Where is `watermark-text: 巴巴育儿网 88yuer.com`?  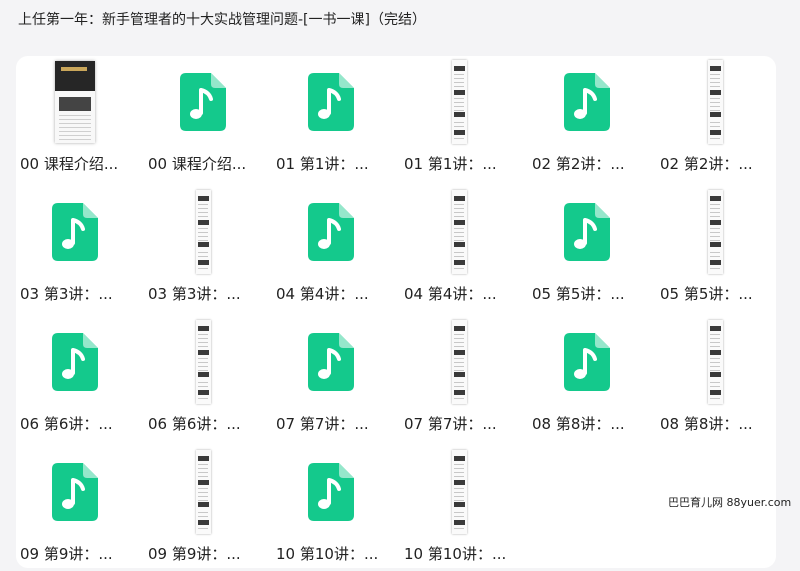 watermark-text: 巴巴育儿网 88yuer.com is located at coordinates (730, 502).